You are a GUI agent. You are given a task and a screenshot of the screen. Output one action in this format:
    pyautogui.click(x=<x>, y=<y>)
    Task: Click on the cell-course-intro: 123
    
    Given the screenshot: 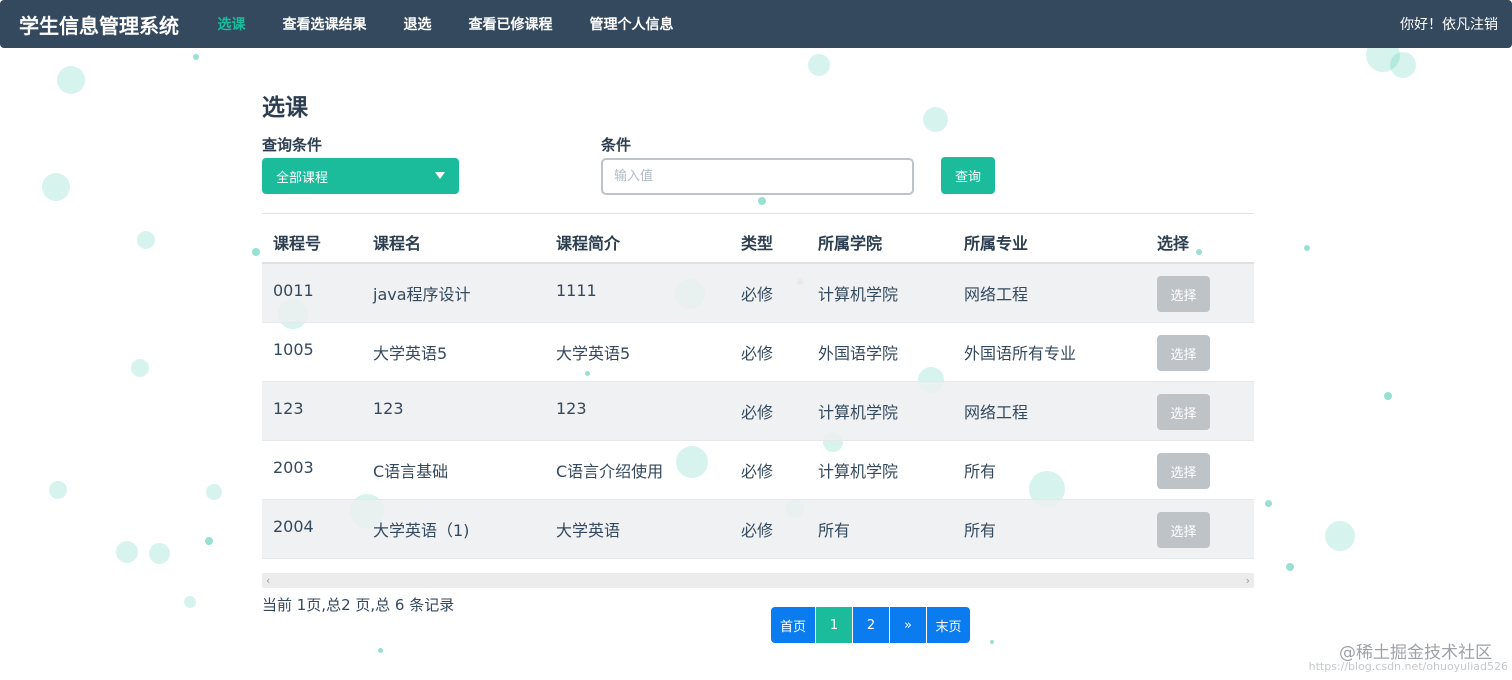 What is the action you would take?
    pyautogui.click(x=571, y=408)
    